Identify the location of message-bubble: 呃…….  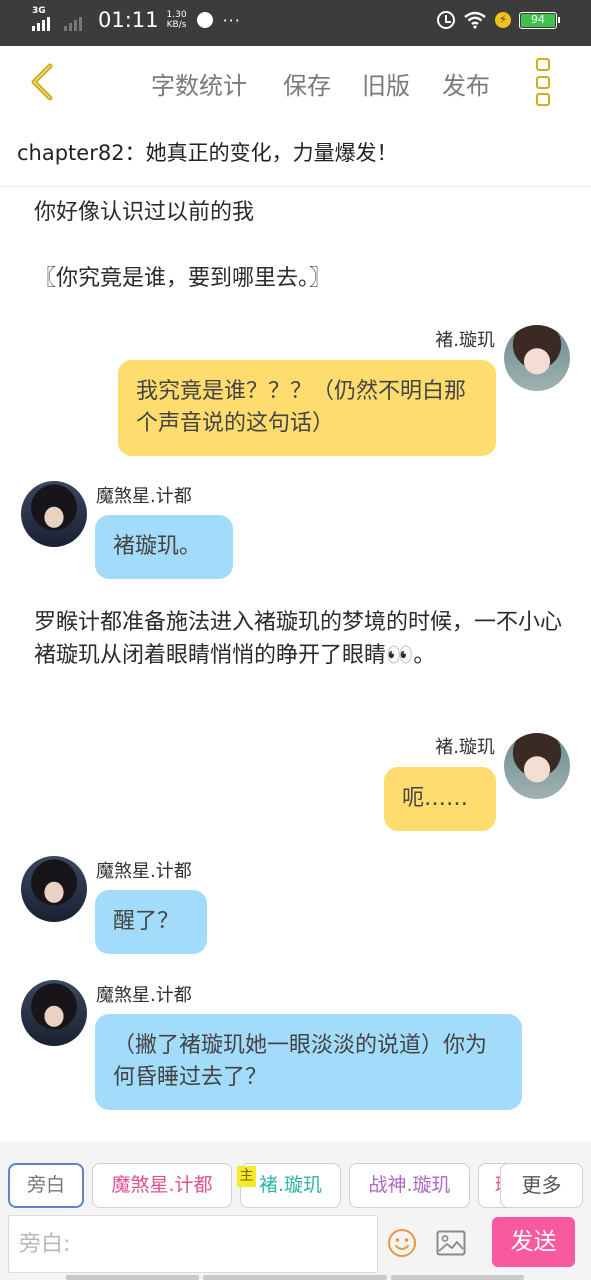
(440, 799).